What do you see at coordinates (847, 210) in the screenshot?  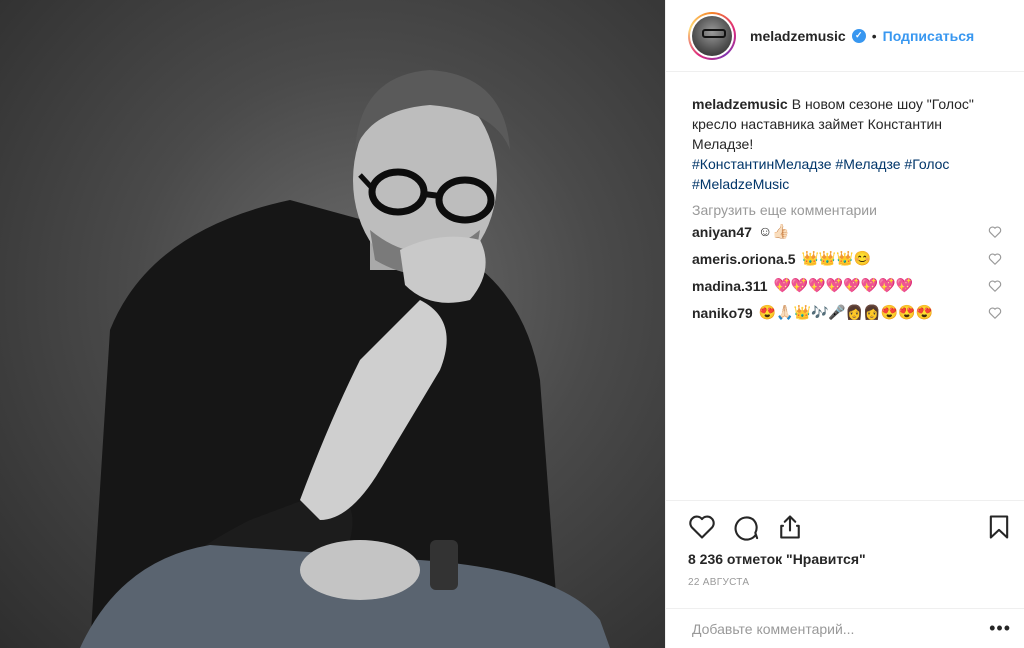 I see `load-more-comments-button: Загрузить еще комментарии` at bounding box center [847, 210].